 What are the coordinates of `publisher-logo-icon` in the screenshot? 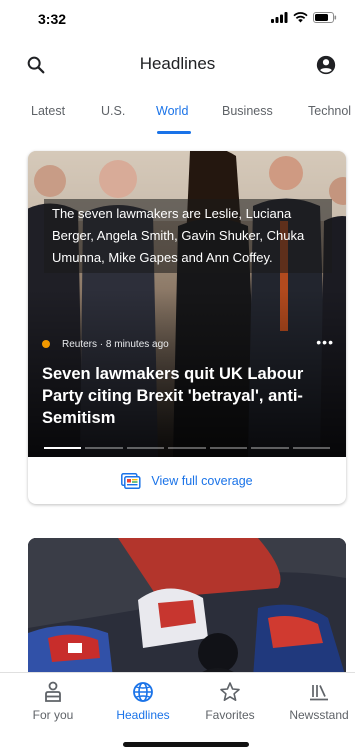 It's located at (46, 344).